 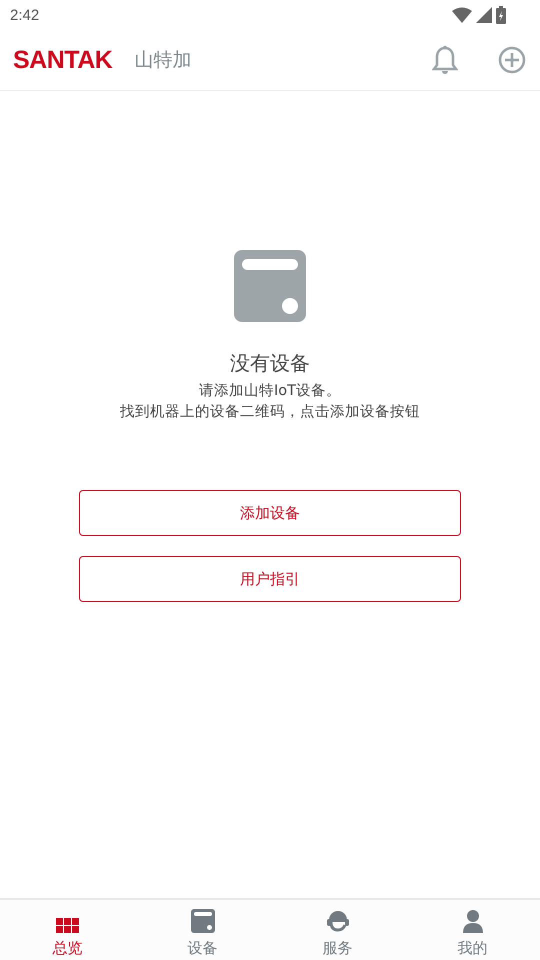 What do you see at coordinates (62, 60) in the screenshot?
I see `brand-logo: SANTAK` at bounding box center [62, 60].